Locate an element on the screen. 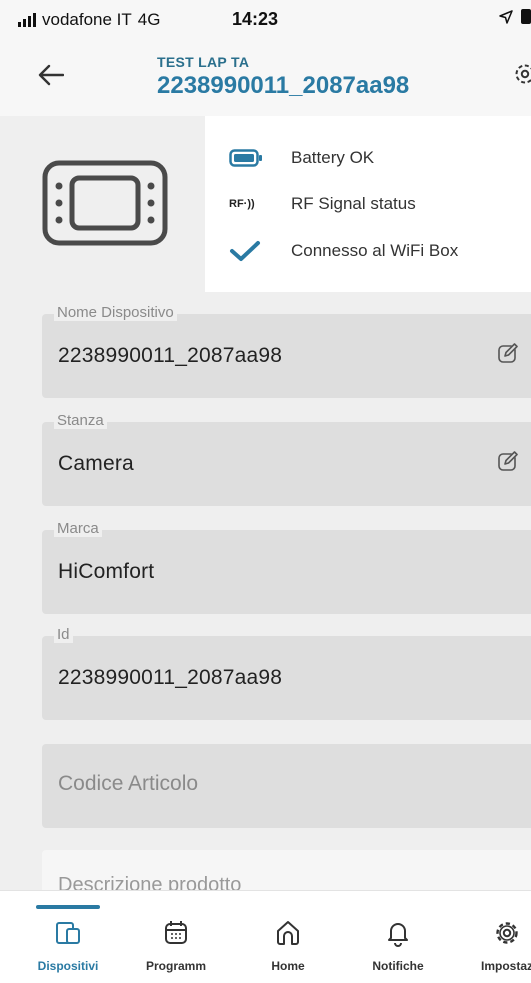  nav-label: Notifiche is located at coordinates (398, 966).